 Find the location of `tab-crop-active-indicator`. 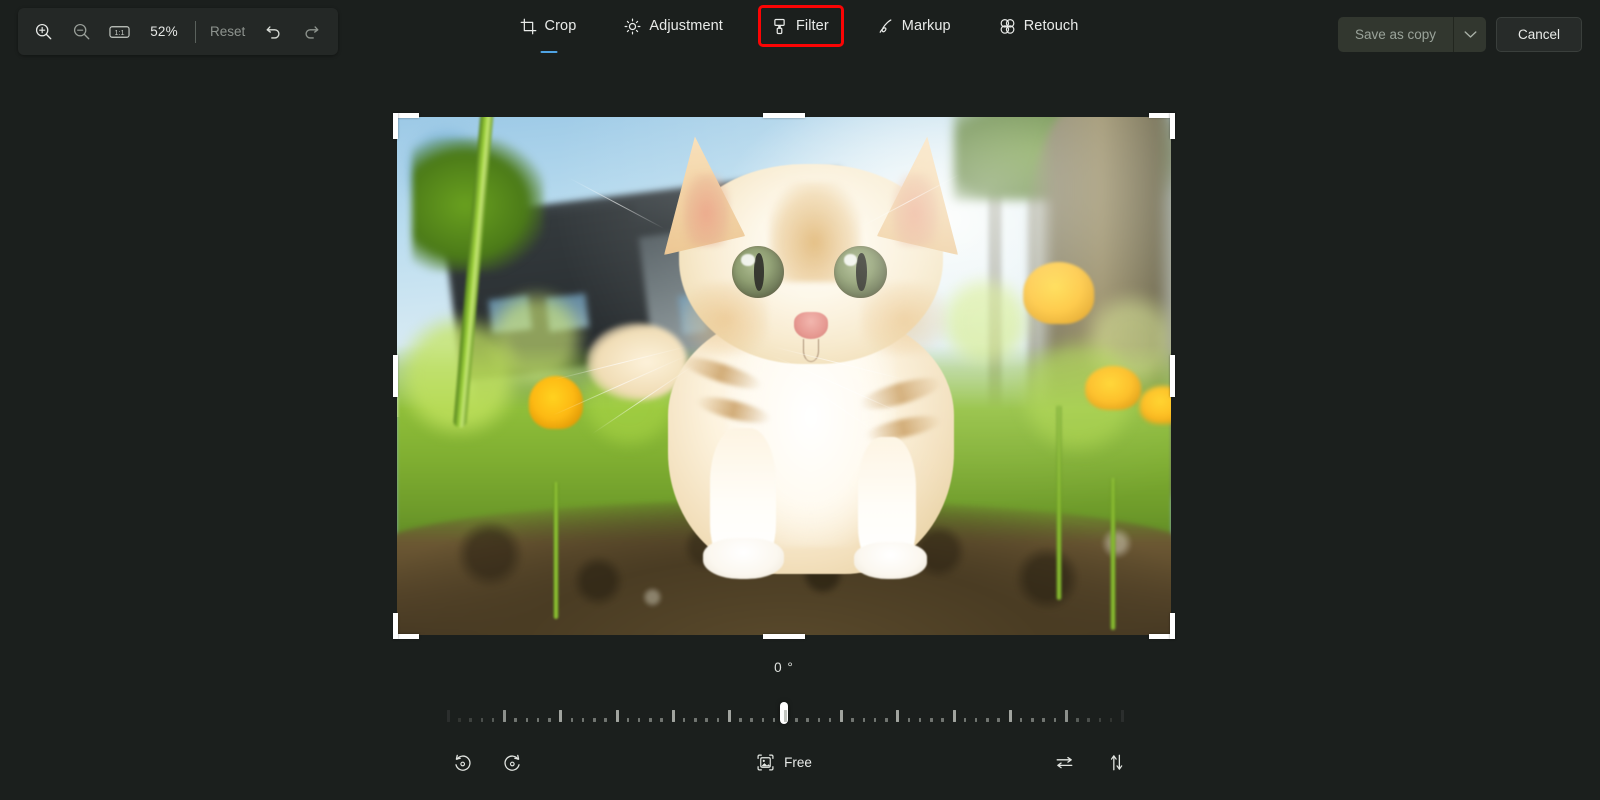

tab-crop-active-indicator is located at coordinates (549, 51).